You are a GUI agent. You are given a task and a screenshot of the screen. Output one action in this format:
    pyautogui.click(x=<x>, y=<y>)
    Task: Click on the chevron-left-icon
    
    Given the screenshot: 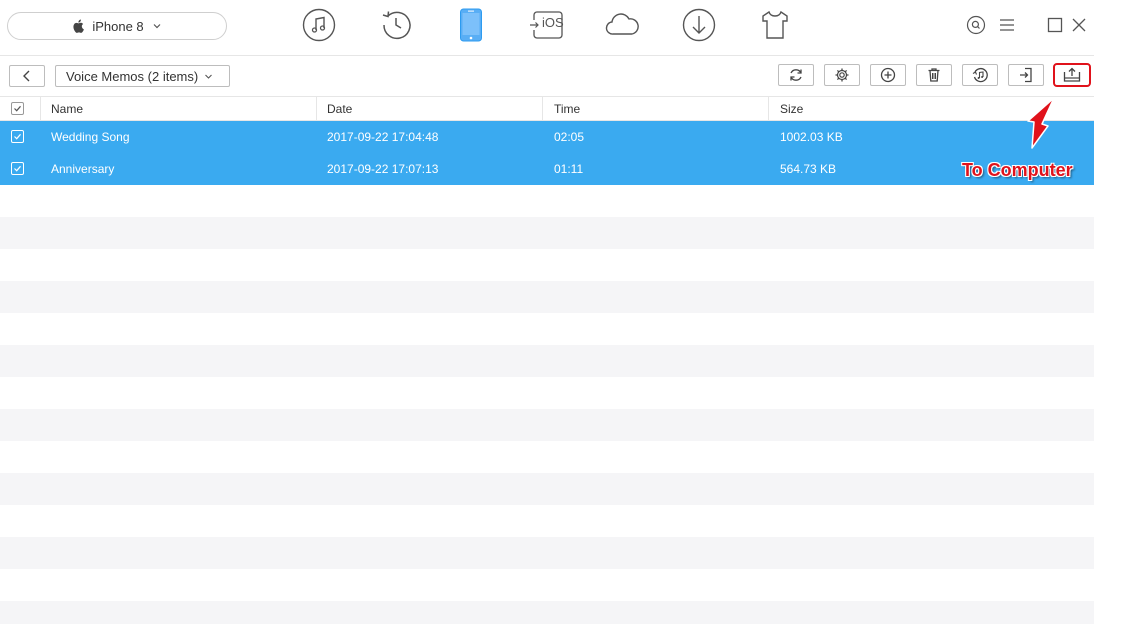 What is the action you would take?
    pyautogui.click(x=26, y=76)
    